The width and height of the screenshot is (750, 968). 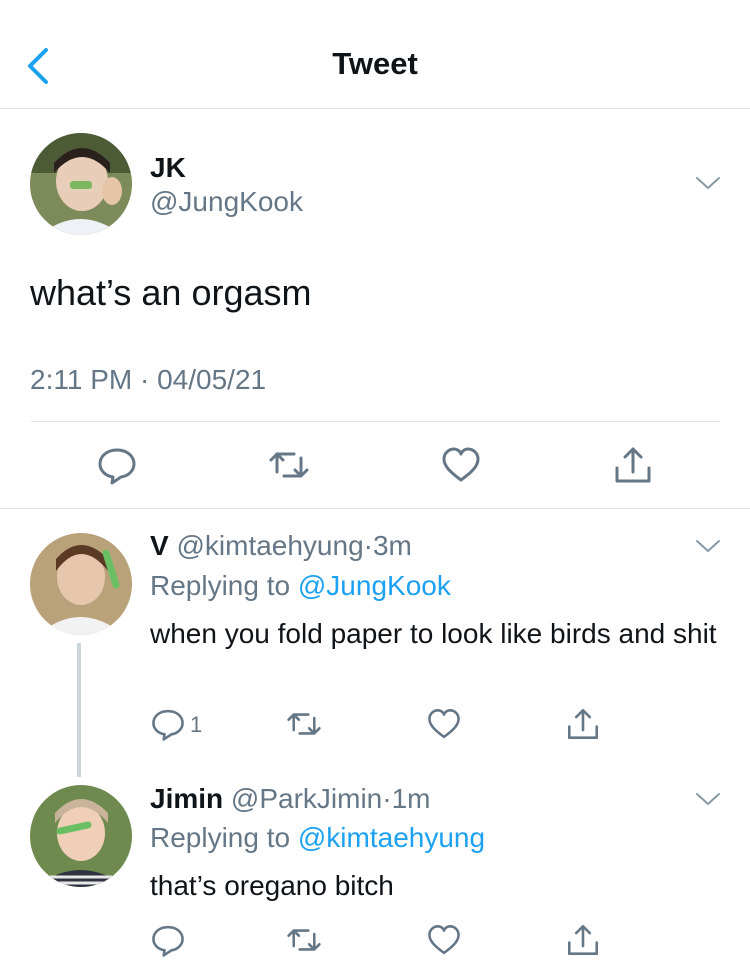 I want to click on tweet-options-button, so click(x=708, y=185).